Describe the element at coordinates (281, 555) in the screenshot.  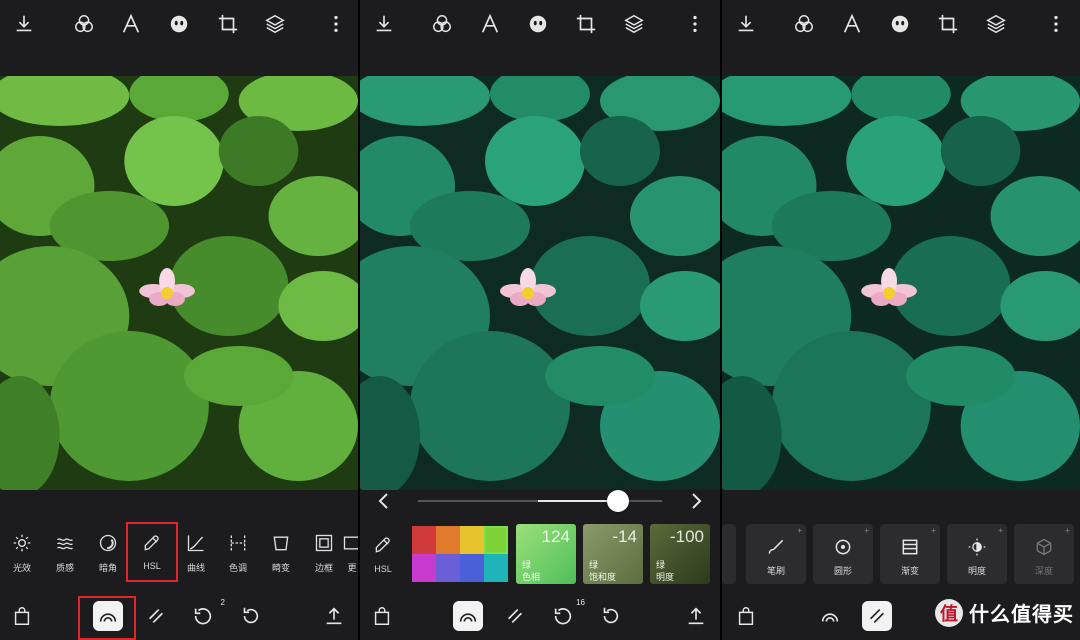
I see `tool-distort: 畸变` at that location.